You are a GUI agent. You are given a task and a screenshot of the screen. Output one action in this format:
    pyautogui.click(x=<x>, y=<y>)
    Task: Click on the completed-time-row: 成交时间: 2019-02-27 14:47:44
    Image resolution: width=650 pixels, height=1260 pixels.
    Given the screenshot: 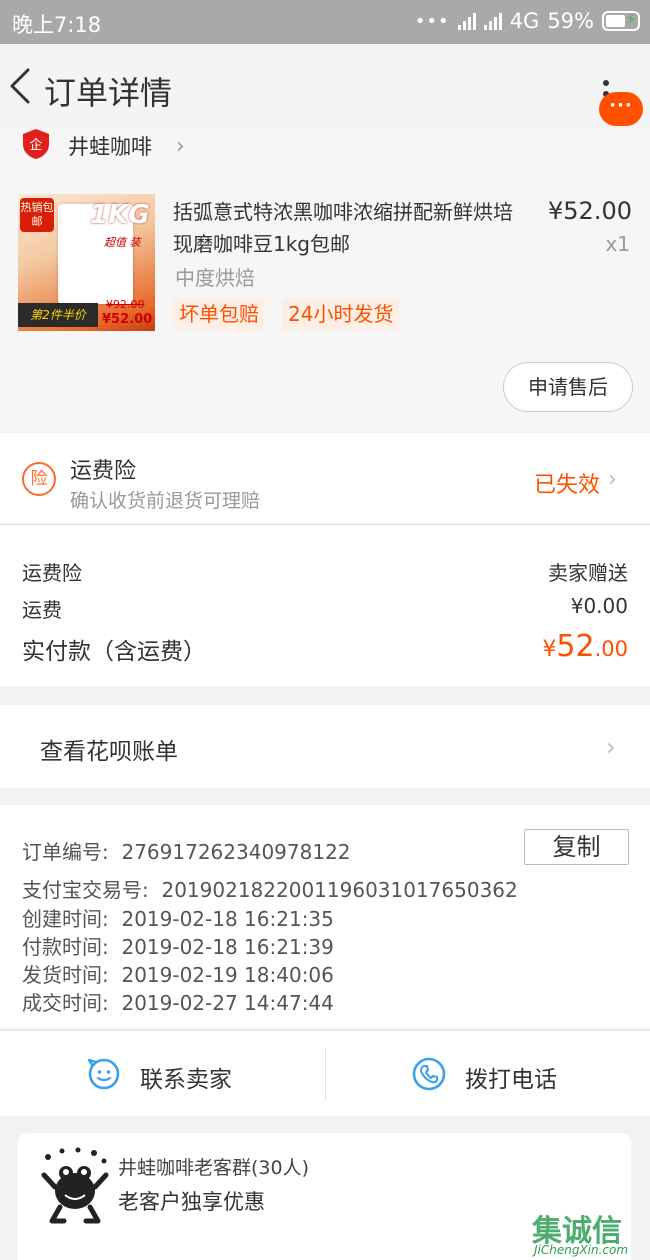 What is the action you would take?
    pyautogui.click(x=178, y=1003)
    